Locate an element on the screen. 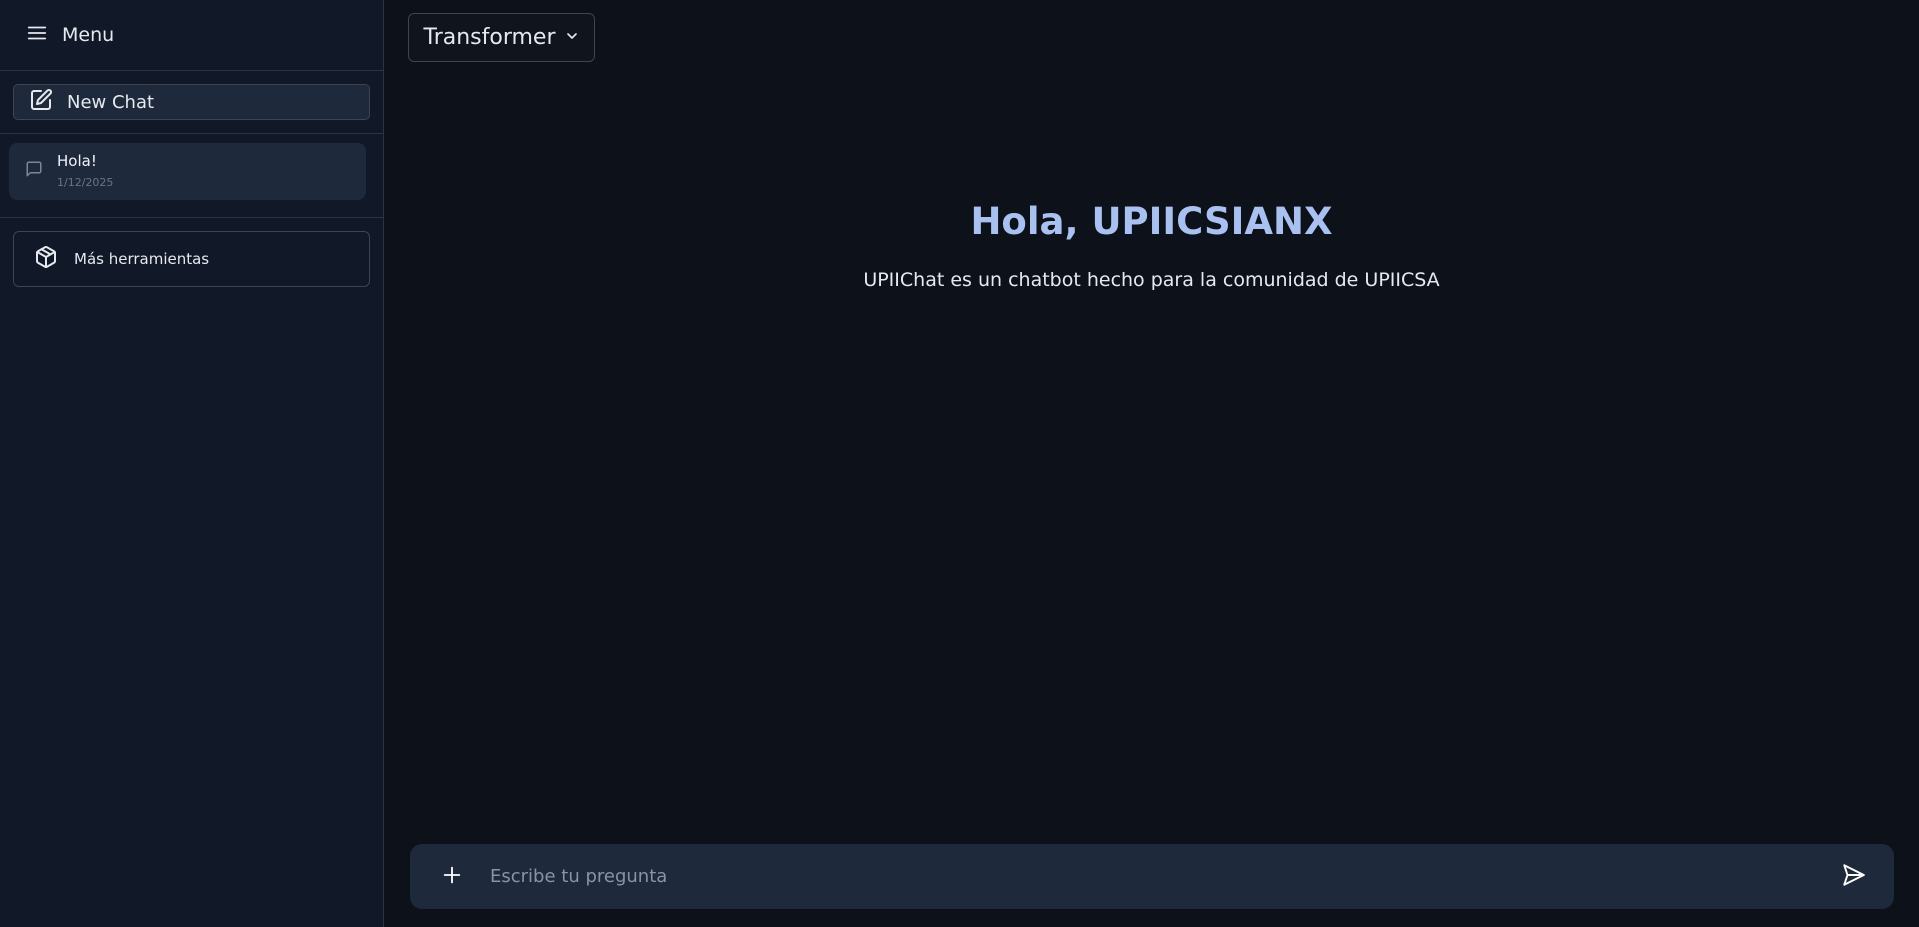 The width and height of the screenshot is (1919, 927). message-icon is located at coordinates (34, 169).